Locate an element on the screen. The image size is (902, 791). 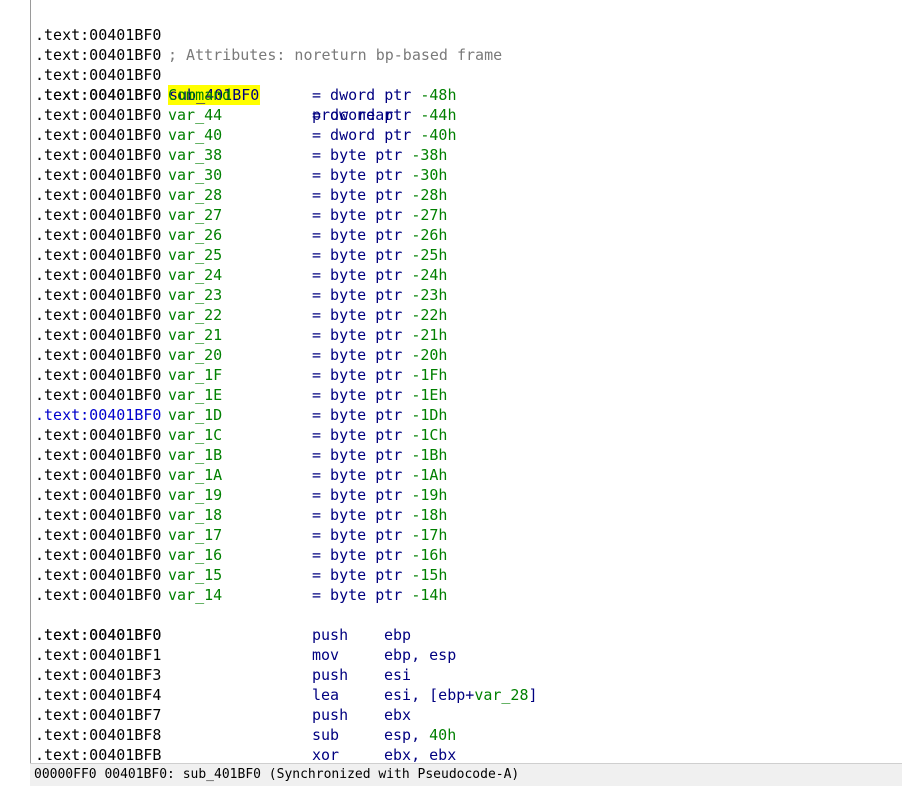
variable-name: var_1C is located at coordinates (195, 435).